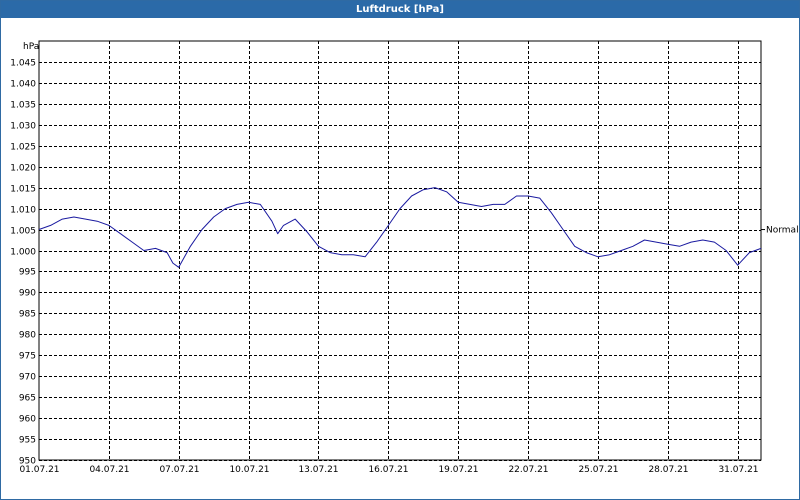  What do you see at coordinates (27, 357) in the screenshot?
I see `y-tick-label: 975` at bounding box center [27, 357].